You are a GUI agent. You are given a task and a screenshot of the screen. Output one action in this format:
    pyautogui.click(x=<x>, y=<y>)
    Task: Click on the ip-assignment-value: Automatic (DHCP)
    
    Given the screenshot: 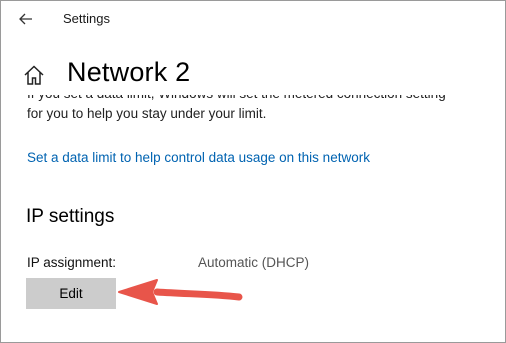 What is the action you would take?
    pyautogui.click(x=254, y=262)
    